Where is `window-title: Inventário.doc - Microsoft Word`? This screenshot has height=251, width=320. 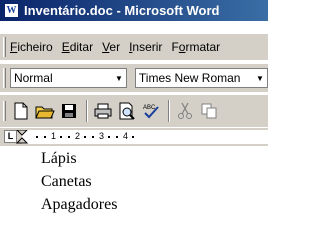 window-title: Inventário.doc - Microsoft Word is located at coordinates (122, 10).